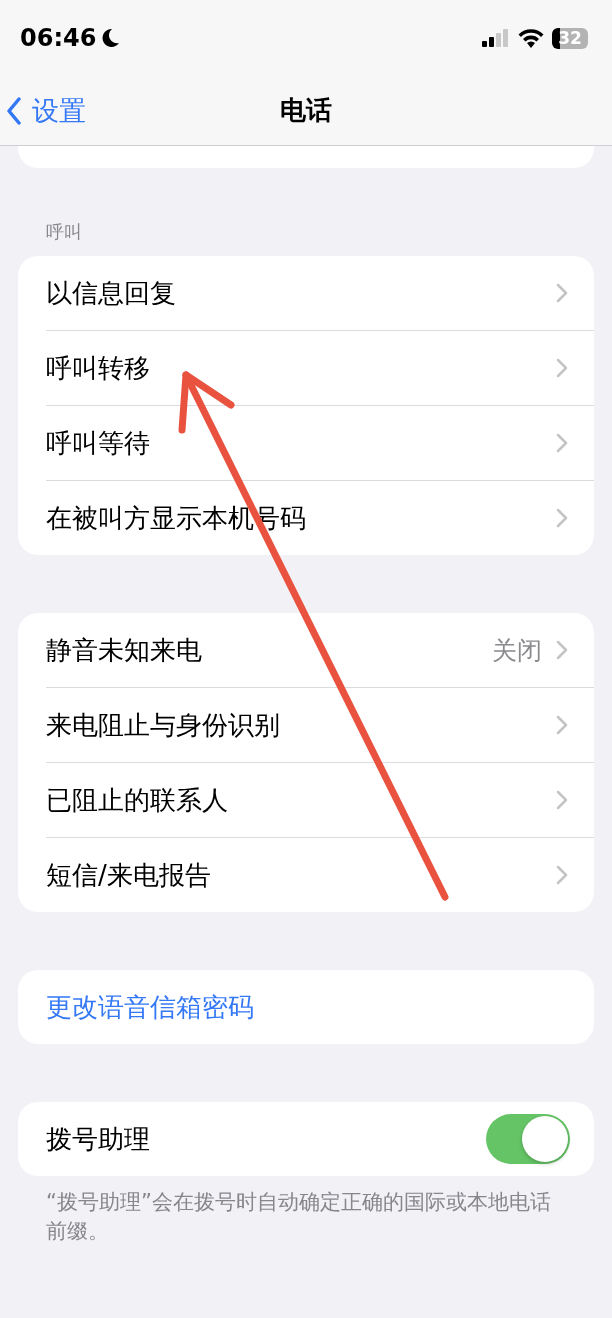 The width and height of the screenshot is (612, 1318). I want to click on row-label: 拨号助理, so click(98, 1139).